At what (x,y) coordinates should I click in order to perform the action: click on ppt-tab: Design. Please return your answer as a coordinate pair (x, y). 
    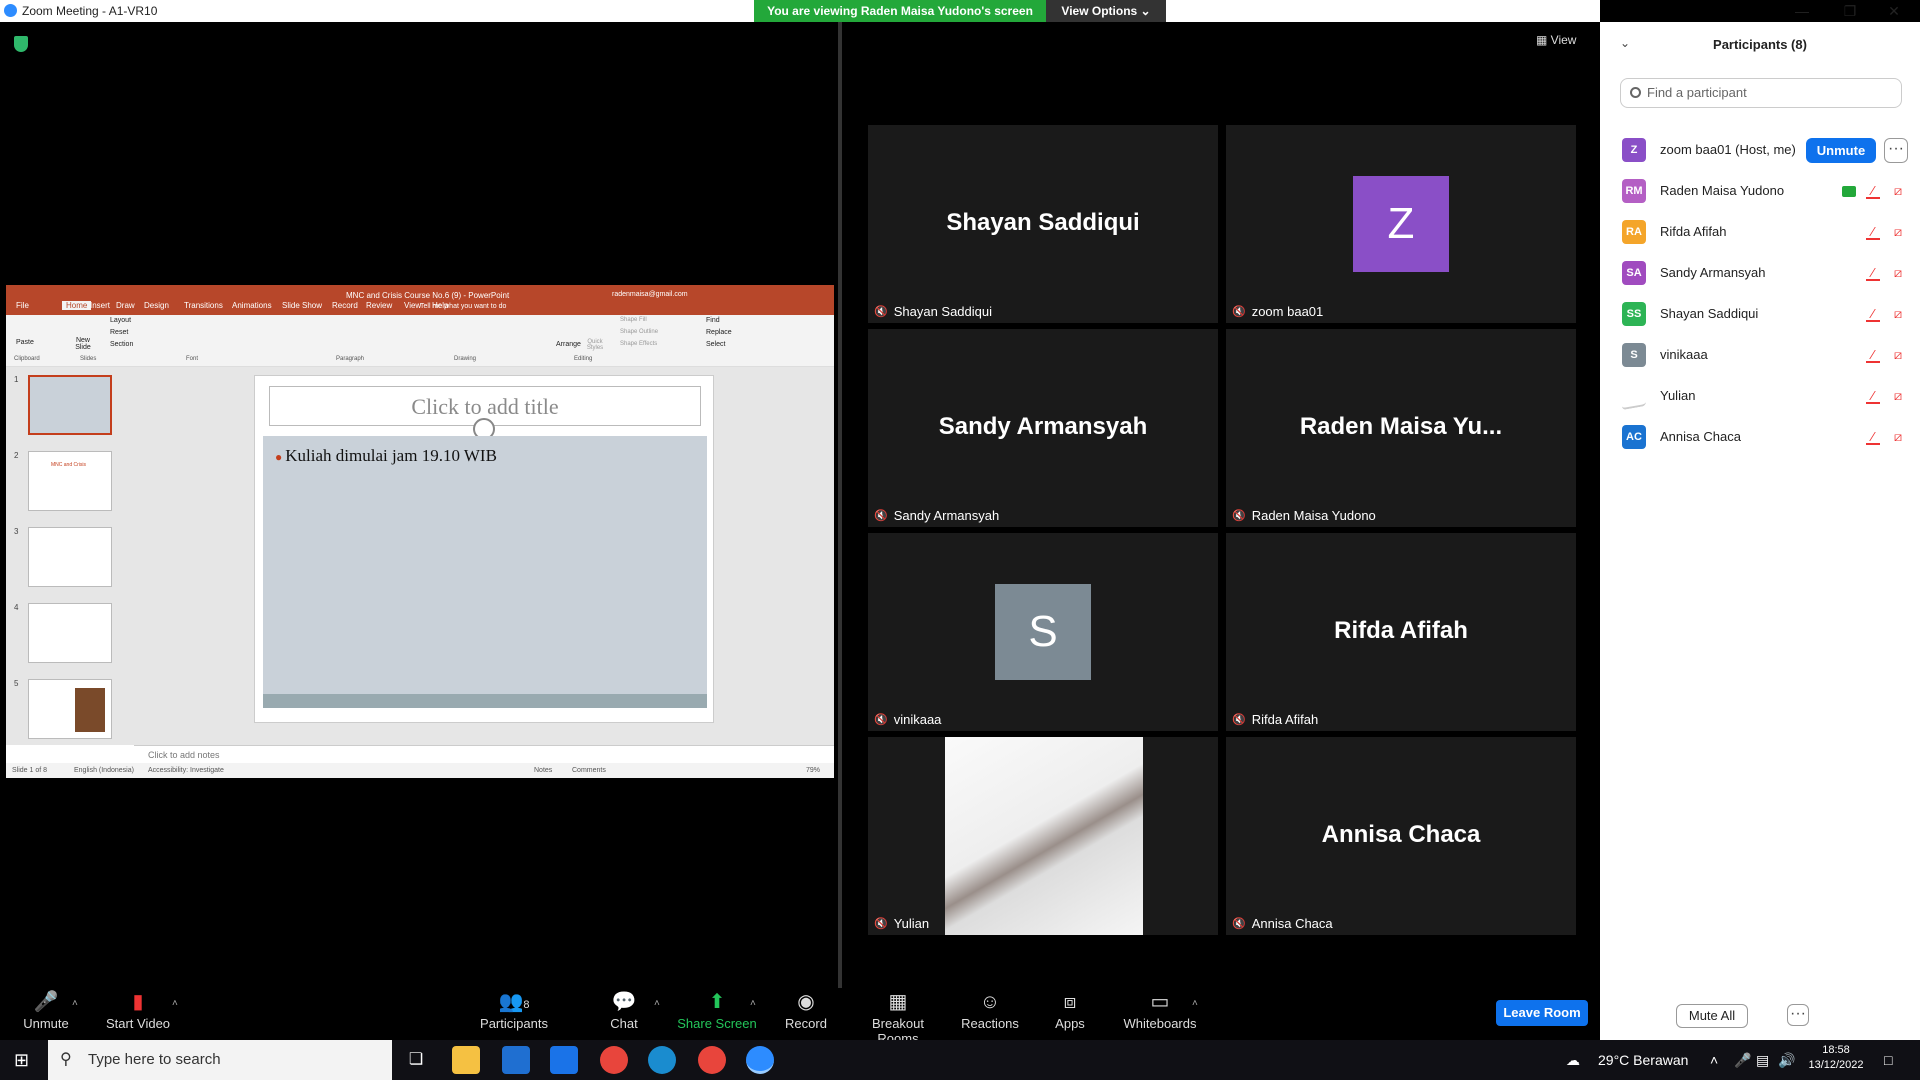
    Looking at the image, I should click on (156, 305).